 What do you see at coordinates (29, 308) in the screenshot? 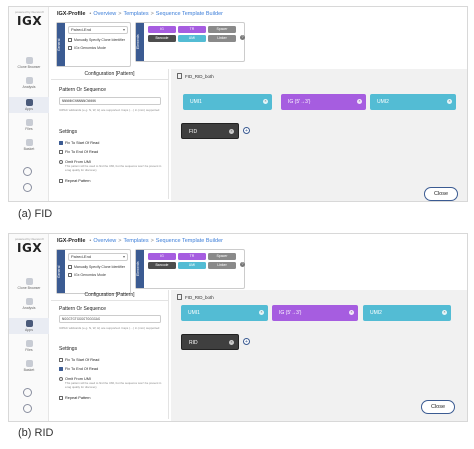
I see `nav-label: Analysis` at bounding box center [29, 308].